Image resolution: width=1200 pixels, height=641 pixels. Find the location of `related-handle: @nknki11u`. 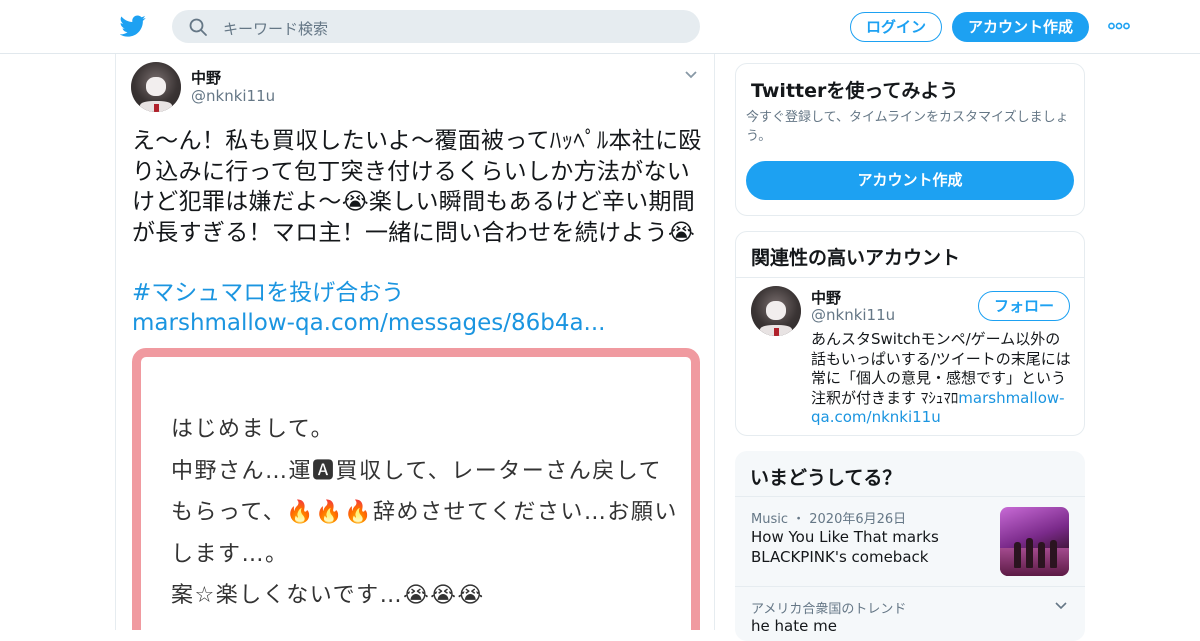

related-handle: @nknki11u is located at coordinates (853, 315).